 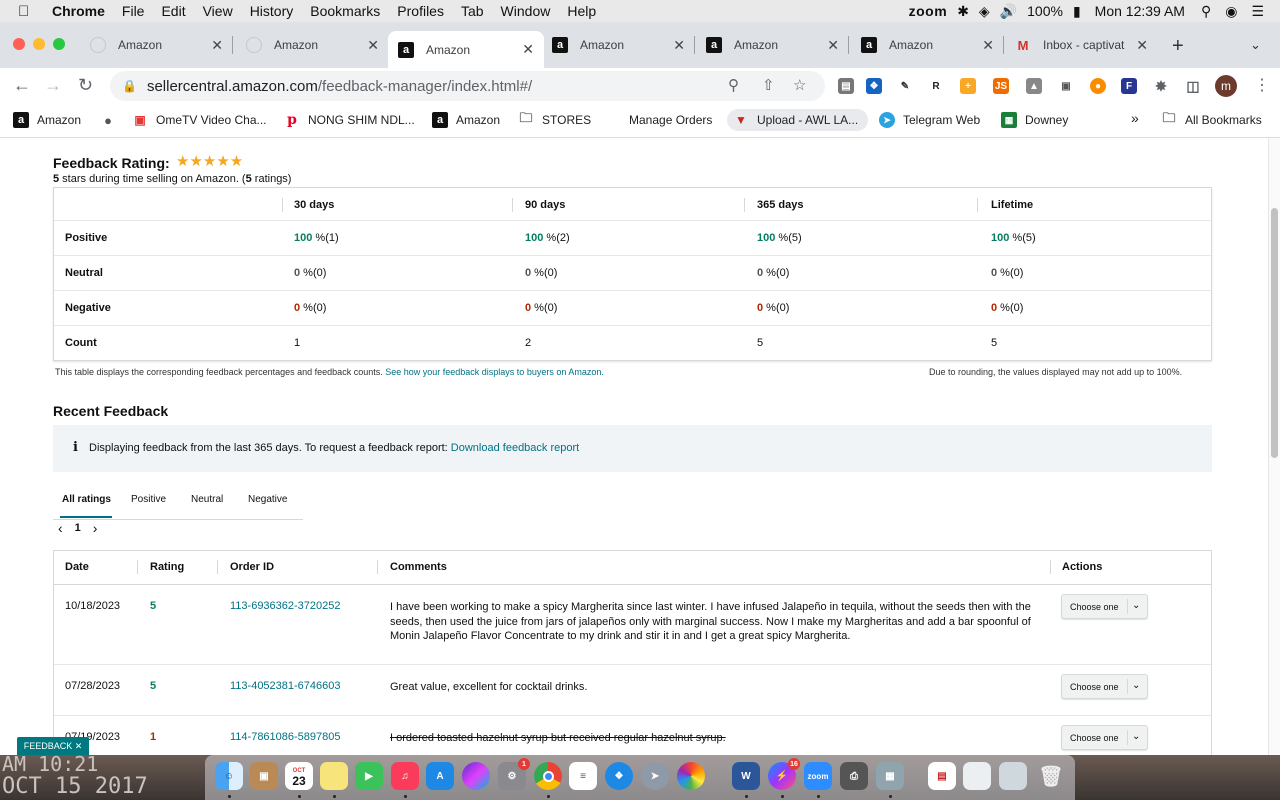 I want to click on tab-amazon-2: Amazon ✕, so click(x=312, y=45).